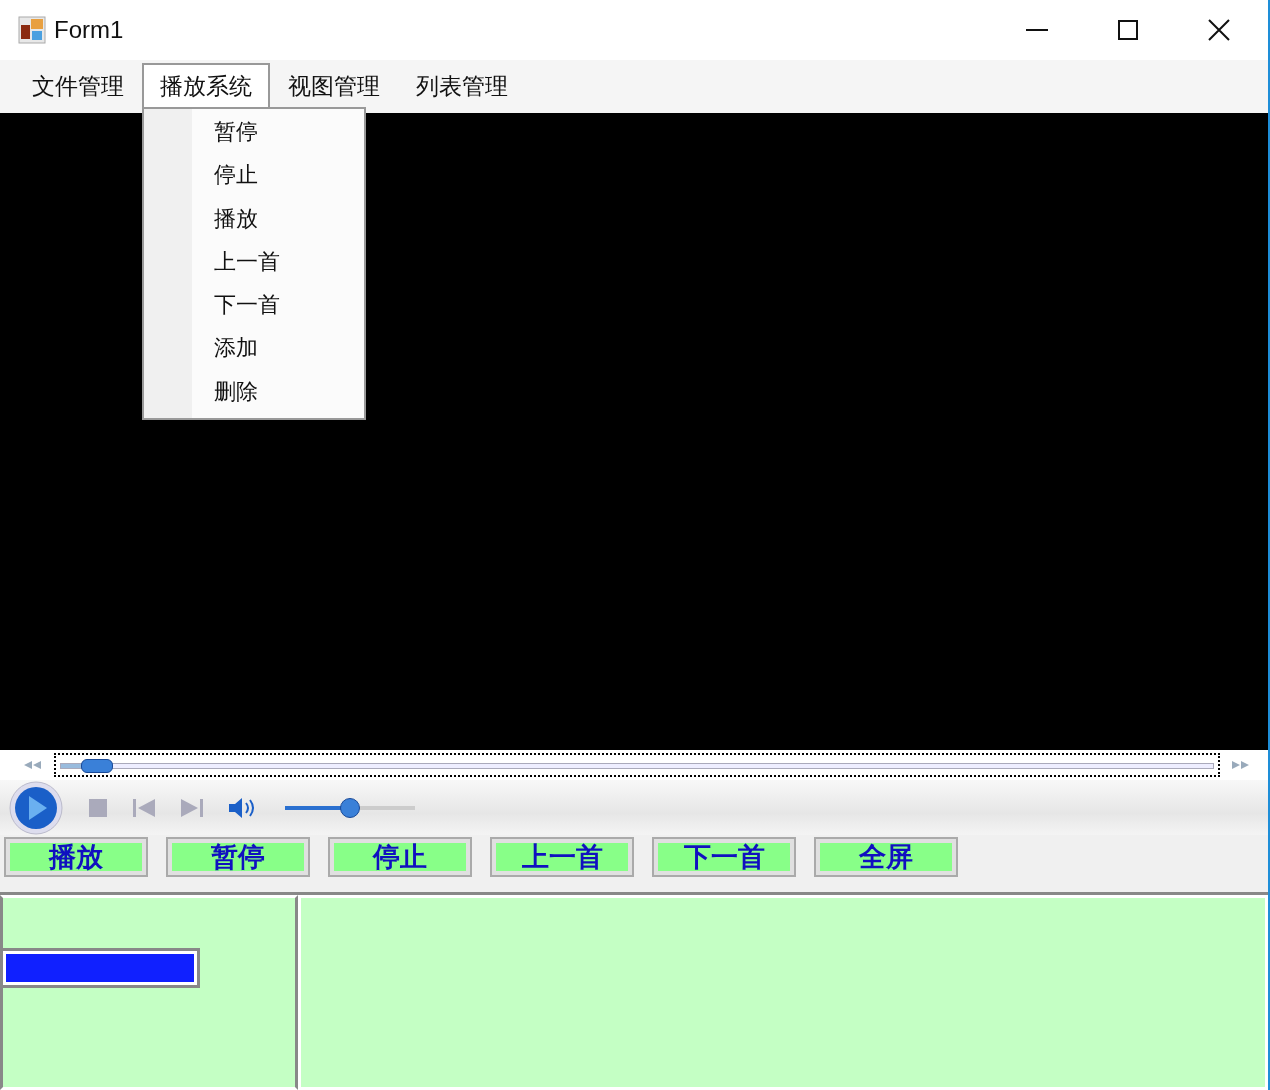 The width and height of the screenshot is (1270, 1090). I want to click on app-icon, so click(32, 30).